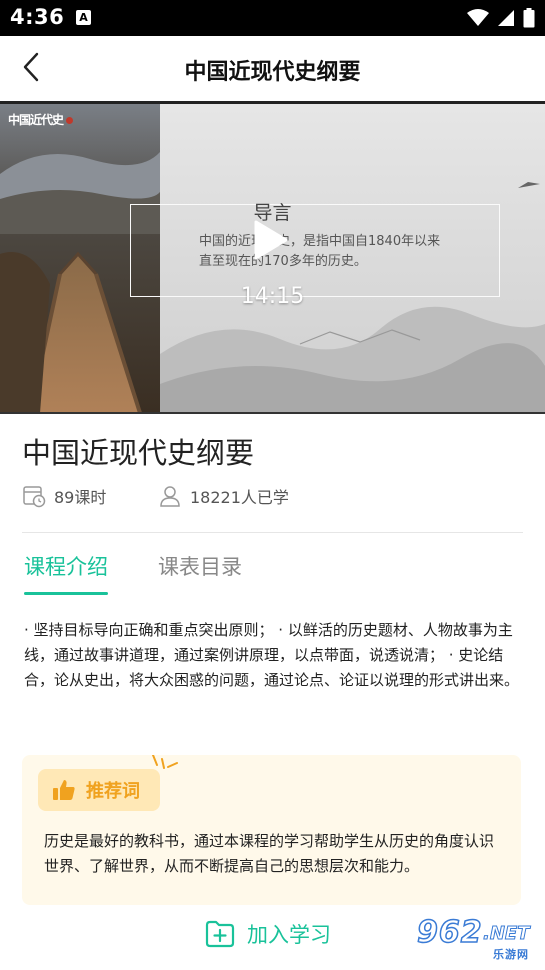 This screenshot has height=970, width=545. I want to click on status-icons, so click(501, 18).